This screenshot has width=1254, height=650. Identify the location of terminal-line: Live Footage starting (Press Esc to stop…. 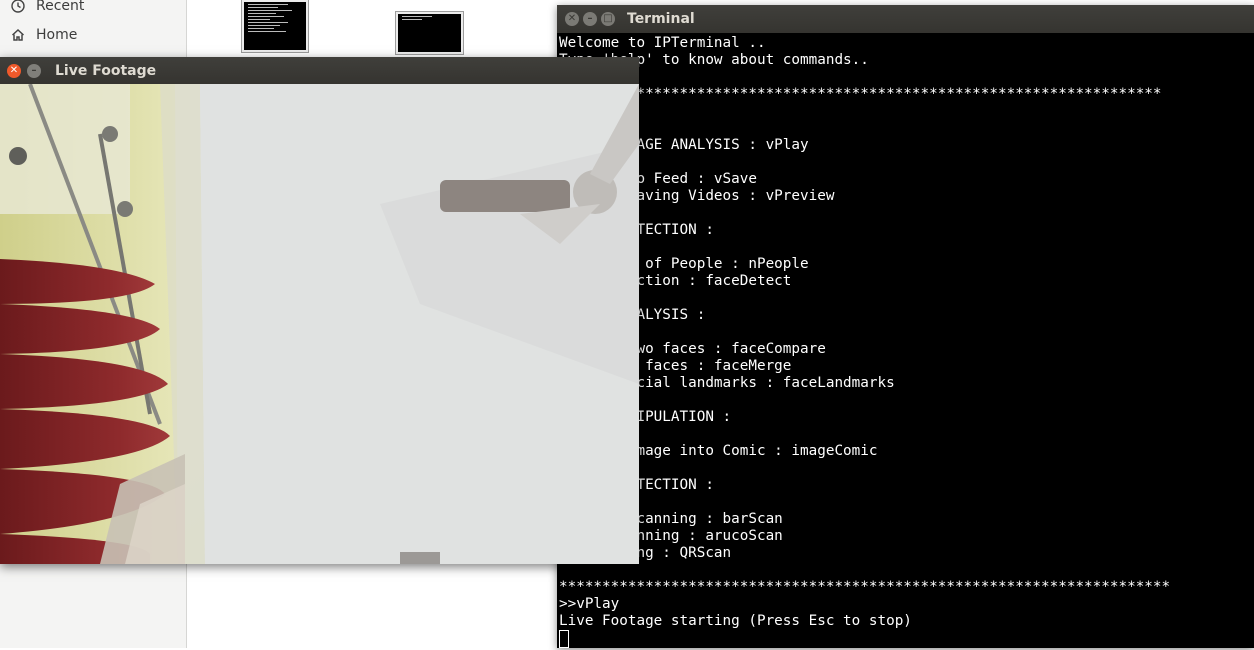
(735, 621).